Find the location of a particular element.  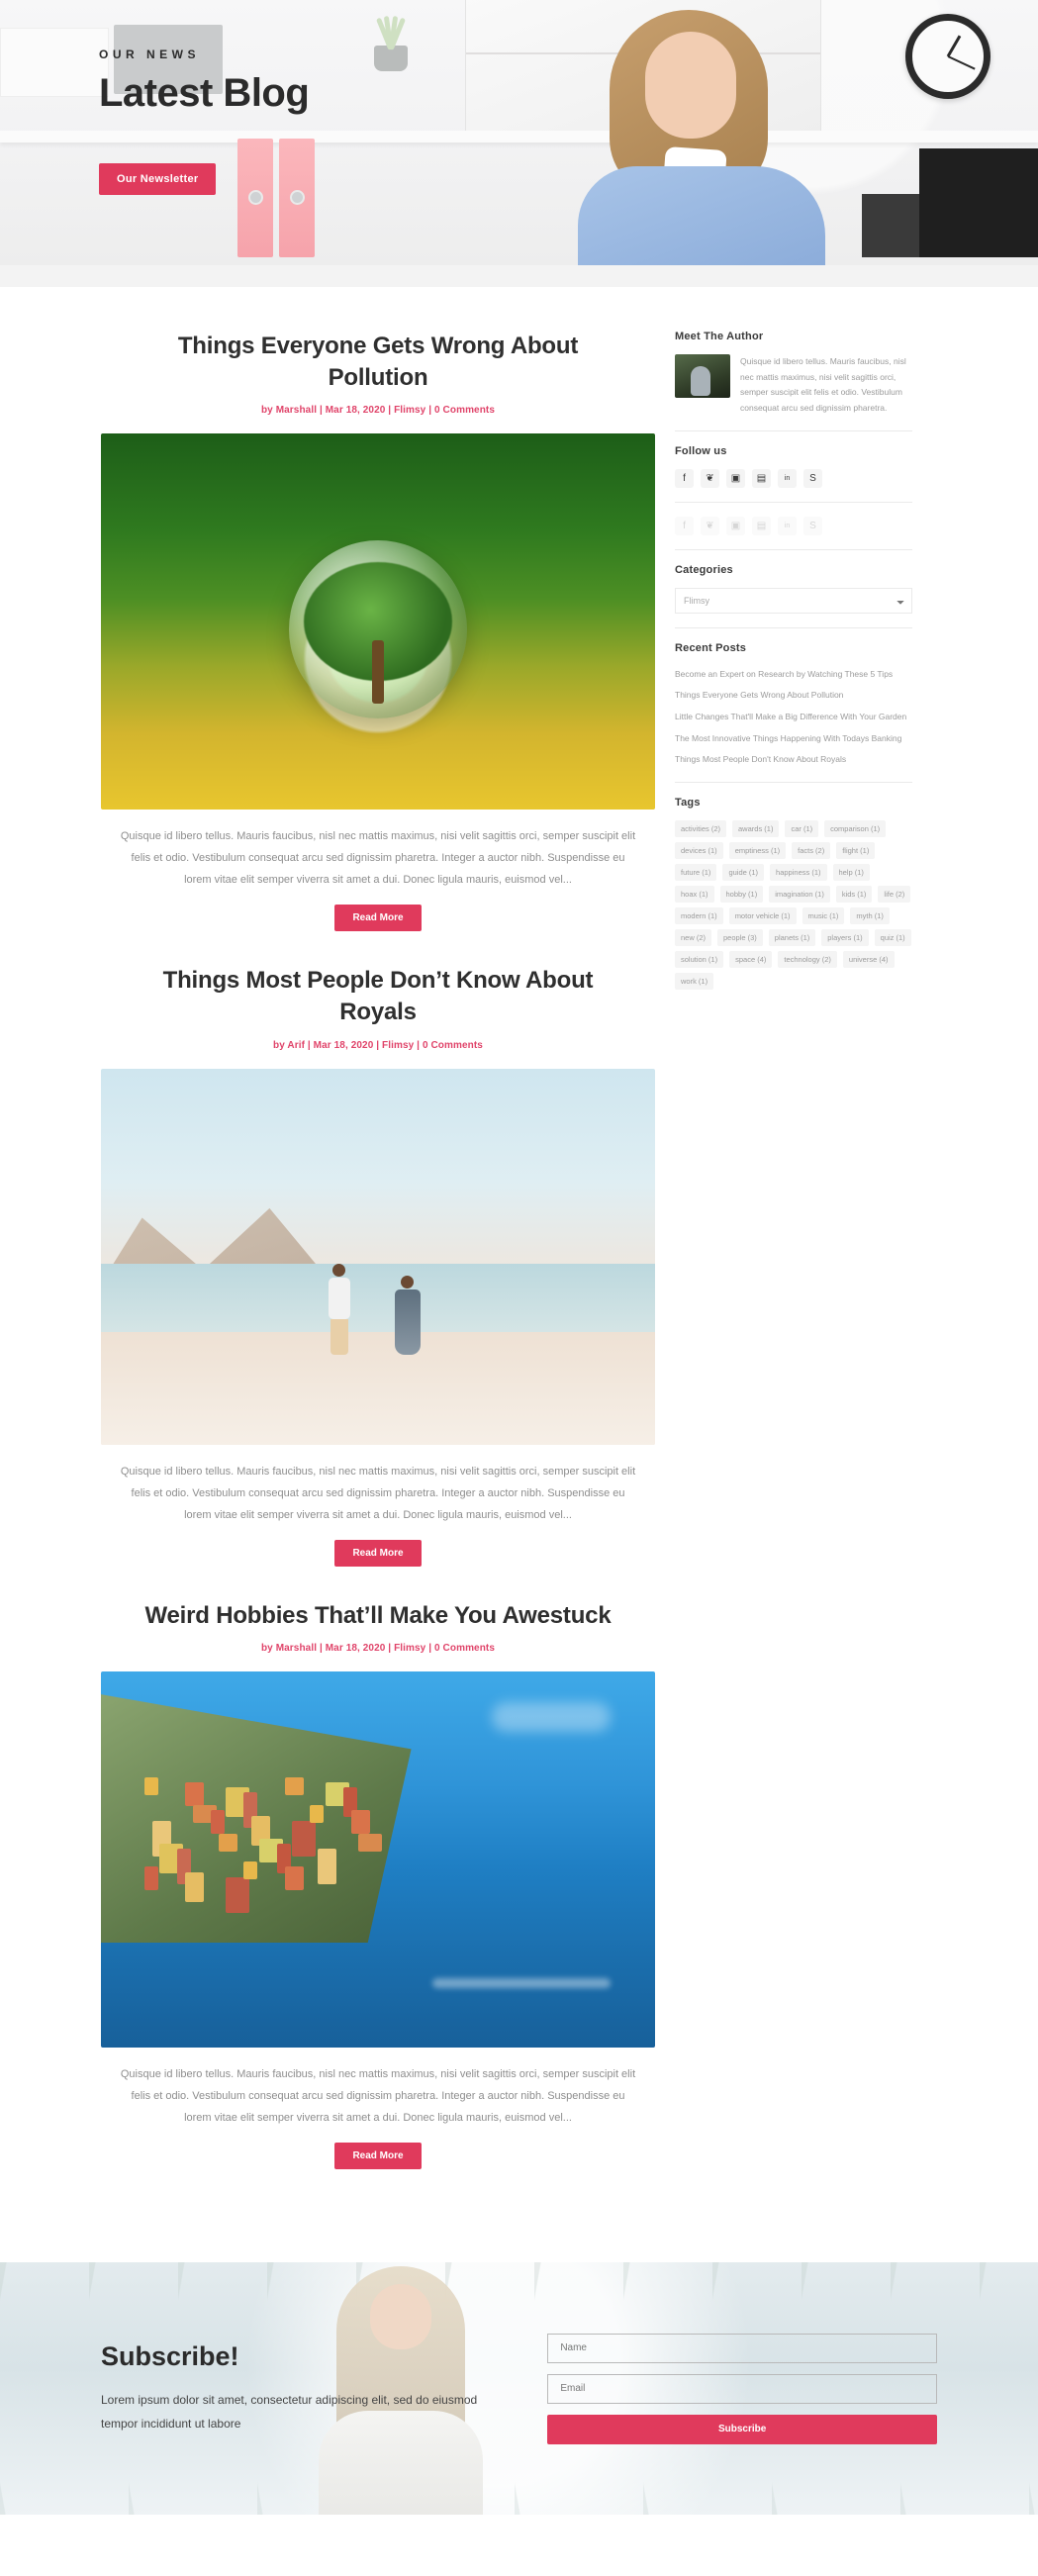

widget-title: Meet The Author is located at coordinates (719, 336).